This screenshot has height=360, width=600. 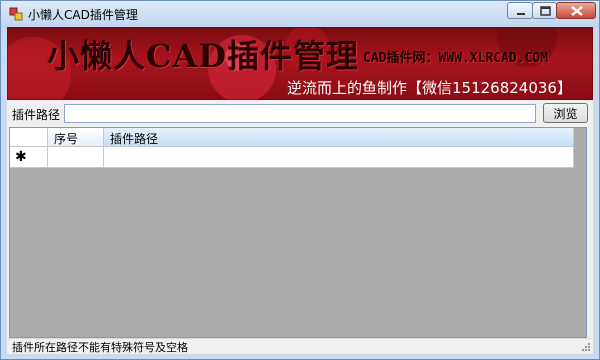 What do you see at coordinates (29, 157) in the screenshot?
I see `new-row-header: ✱` at bounding box center [29, 157].